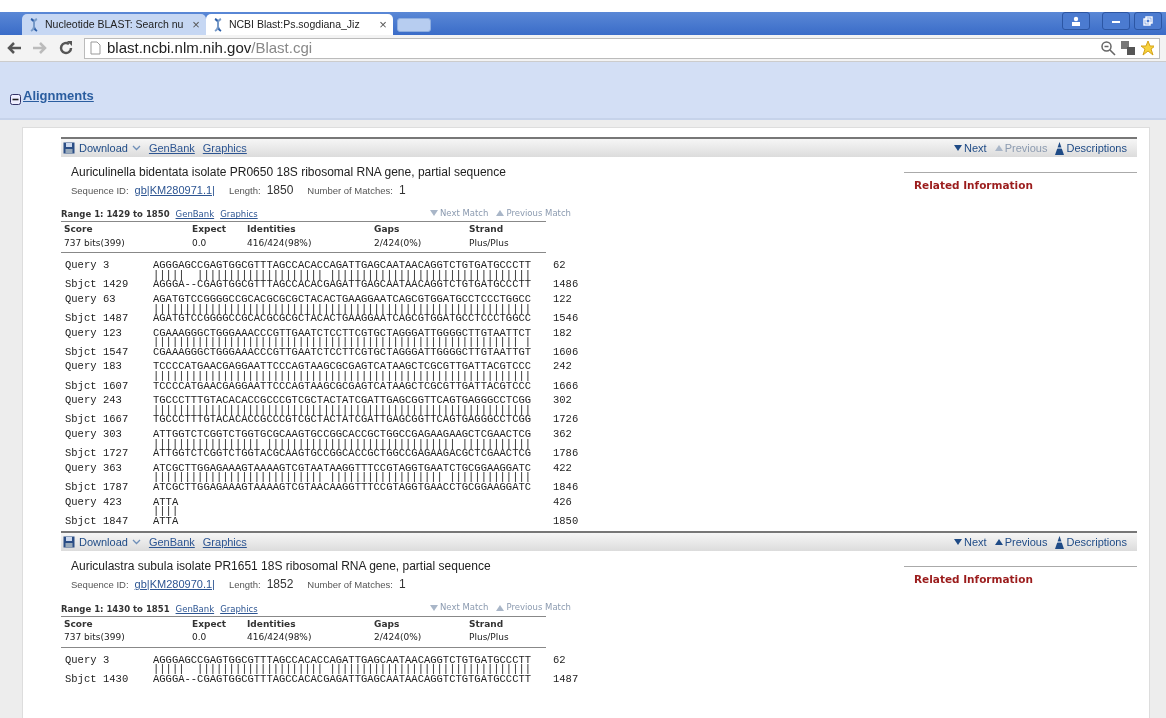 This screenshot has height=718, width=1166. Describe the element at coordinates (116, 386) in the screenshot. I see `position: 1607` at that location.